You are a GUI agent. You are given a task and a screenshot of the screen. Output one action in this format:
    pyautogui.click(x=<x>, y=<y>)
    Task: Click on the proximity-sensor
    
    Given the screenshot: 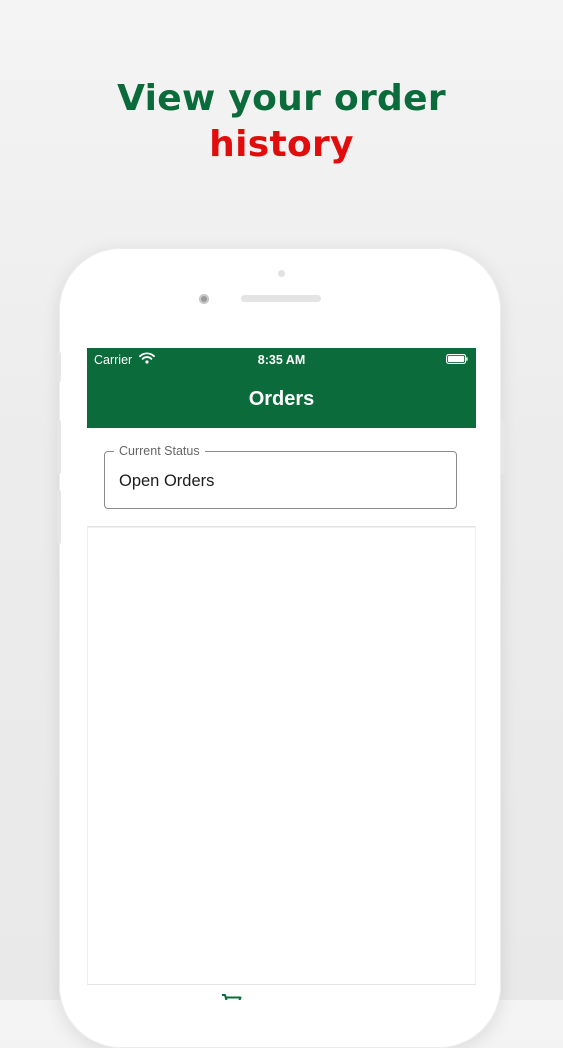 What is the action you would take?
    pyautogui.click(x=281, y=273)
    